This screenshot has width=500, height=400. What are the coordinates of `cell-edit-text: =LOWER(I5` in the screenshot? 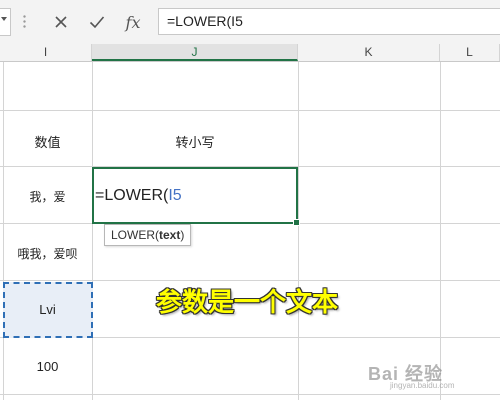 It's located at (138, 196).